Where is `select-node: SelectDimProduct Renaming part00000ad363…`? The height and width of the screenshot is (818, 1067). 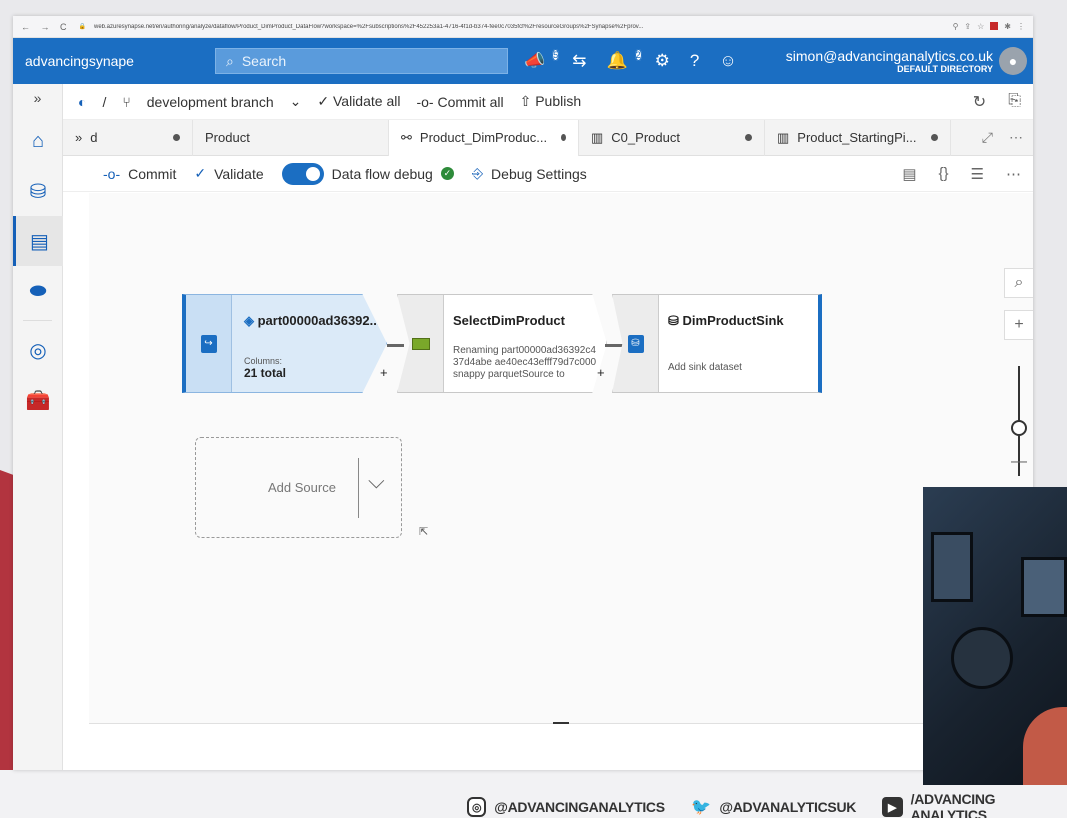
select-node: SelectDimProduct Renaming part00000ad363… is located at coordinates (502, 343).